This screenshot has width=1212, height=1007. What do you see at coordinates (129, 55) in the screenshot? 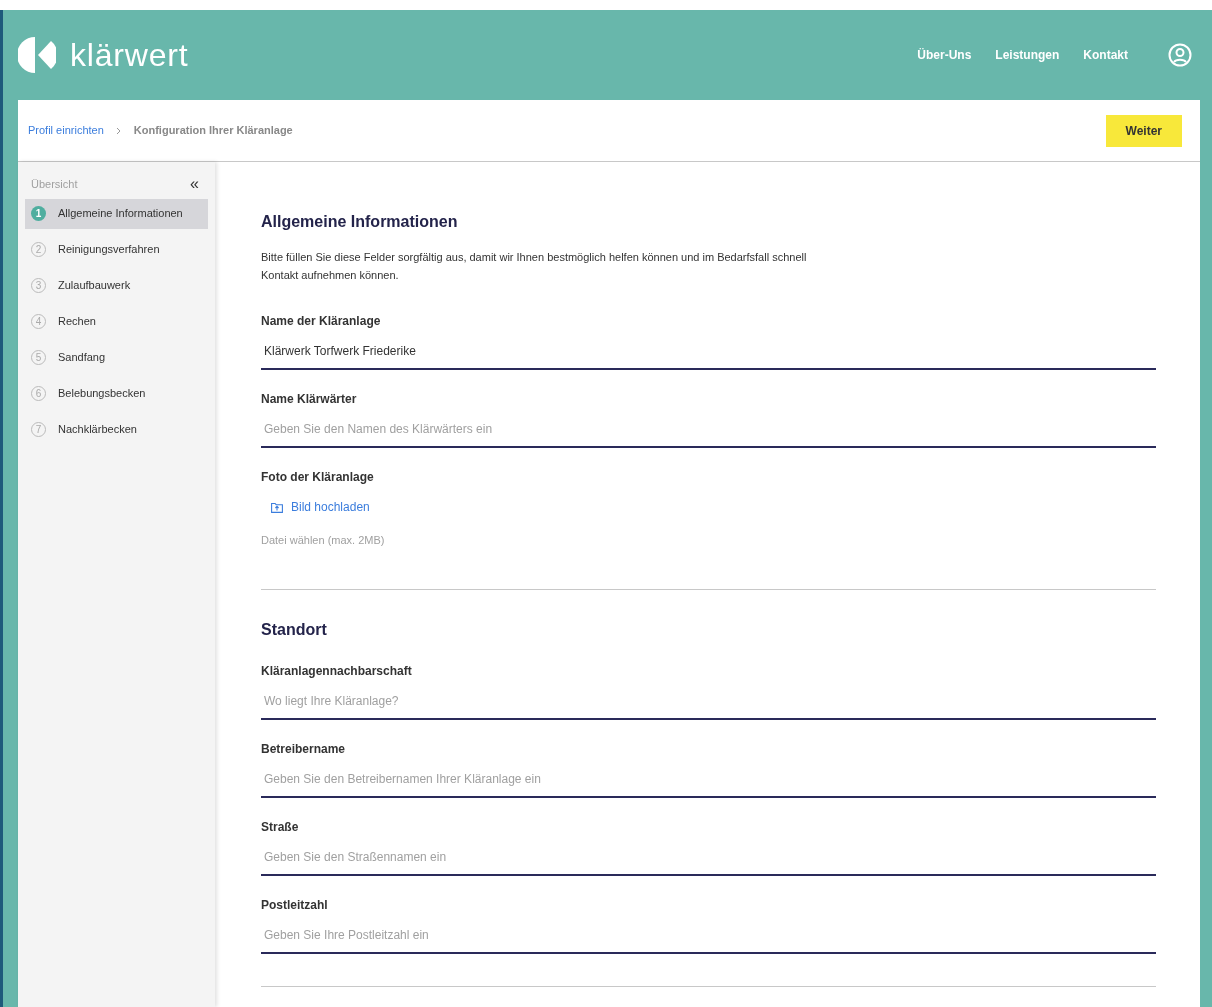
I see `logo-text: klärwert` at bounding box center [129, 55].